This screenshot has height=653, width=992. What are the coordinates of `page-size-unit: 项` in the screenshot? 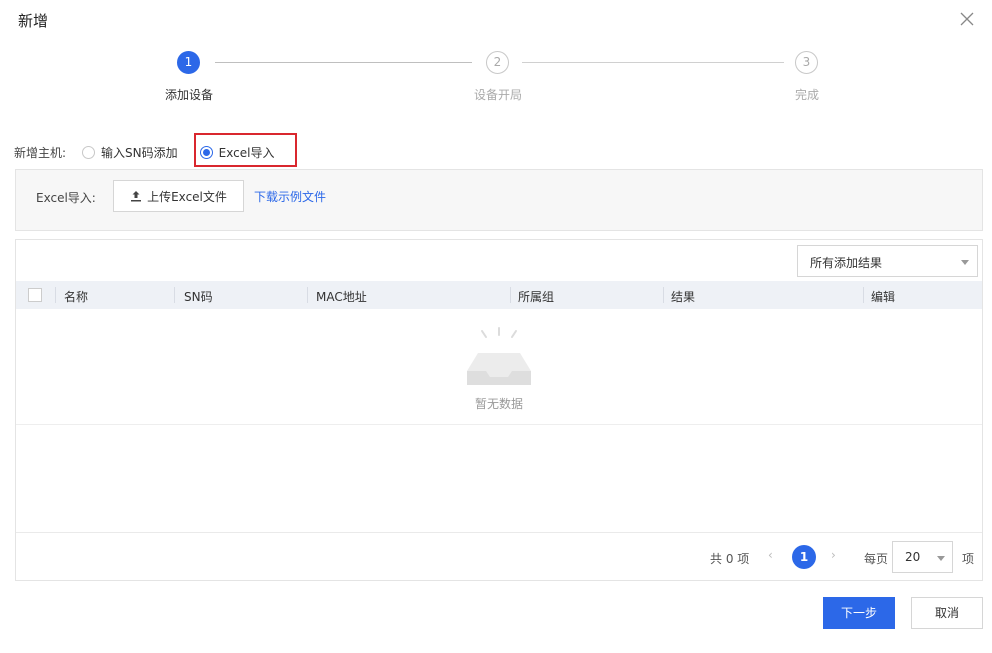 It's located at (968, 559).